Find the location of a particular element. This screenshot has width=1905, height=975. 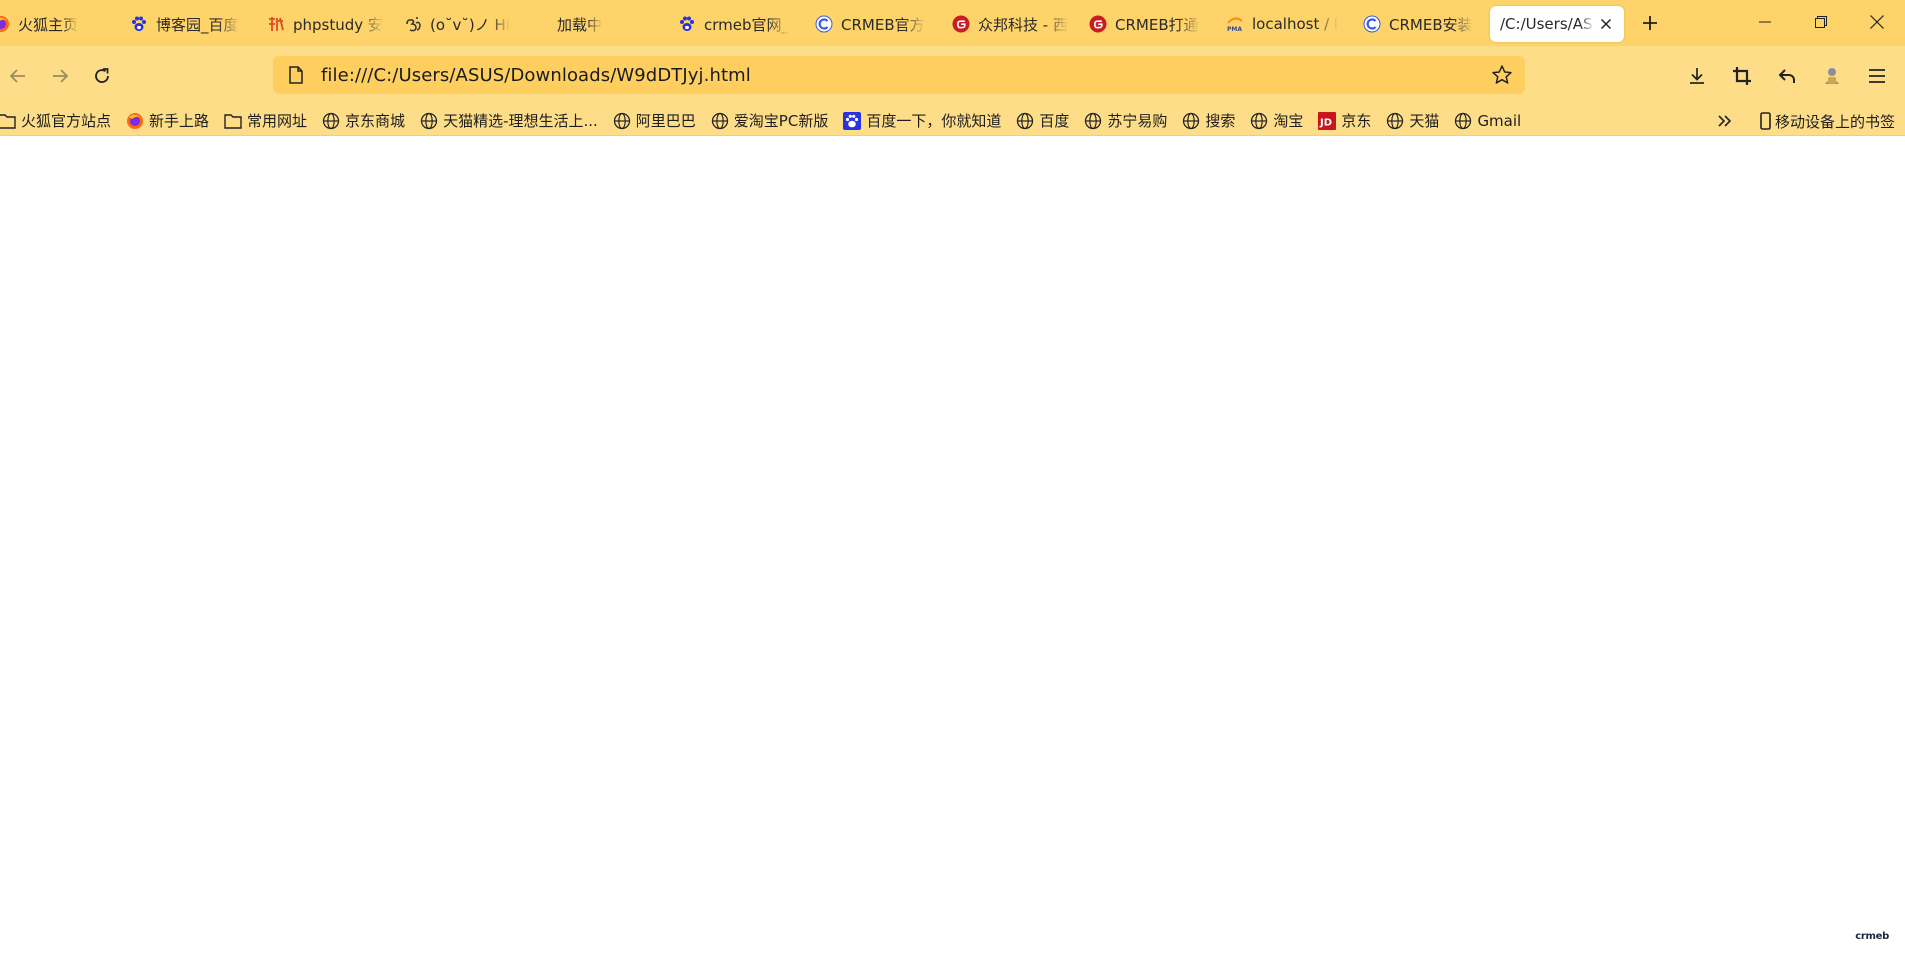

bookmarks-overflow-button is located at coordinates (1725, 121).